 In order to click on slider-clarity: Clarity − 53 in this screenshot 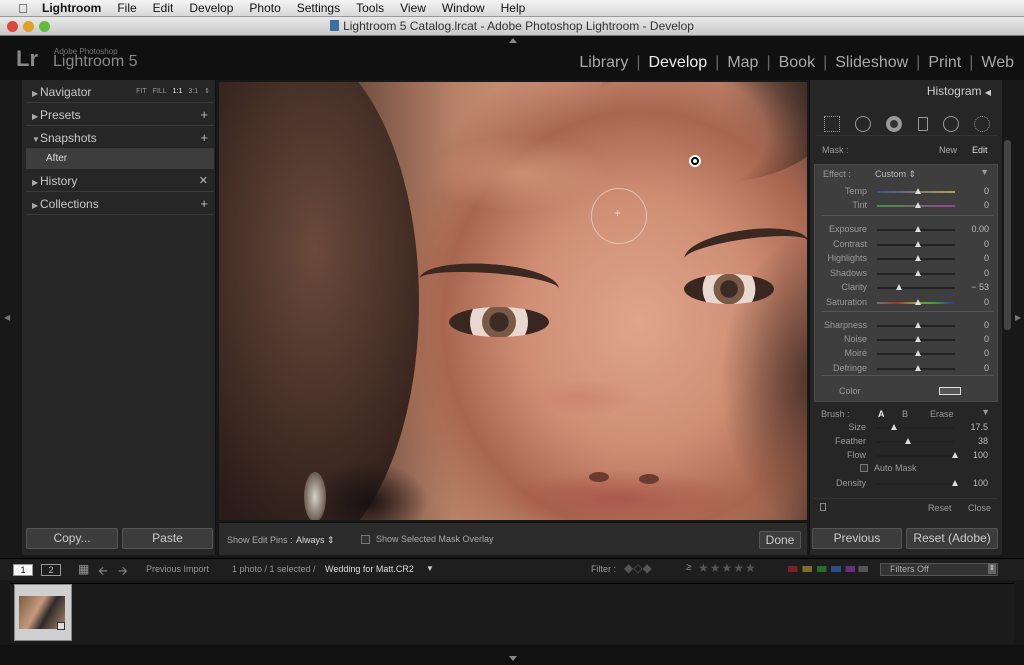, I will do `click(907, 288)`.